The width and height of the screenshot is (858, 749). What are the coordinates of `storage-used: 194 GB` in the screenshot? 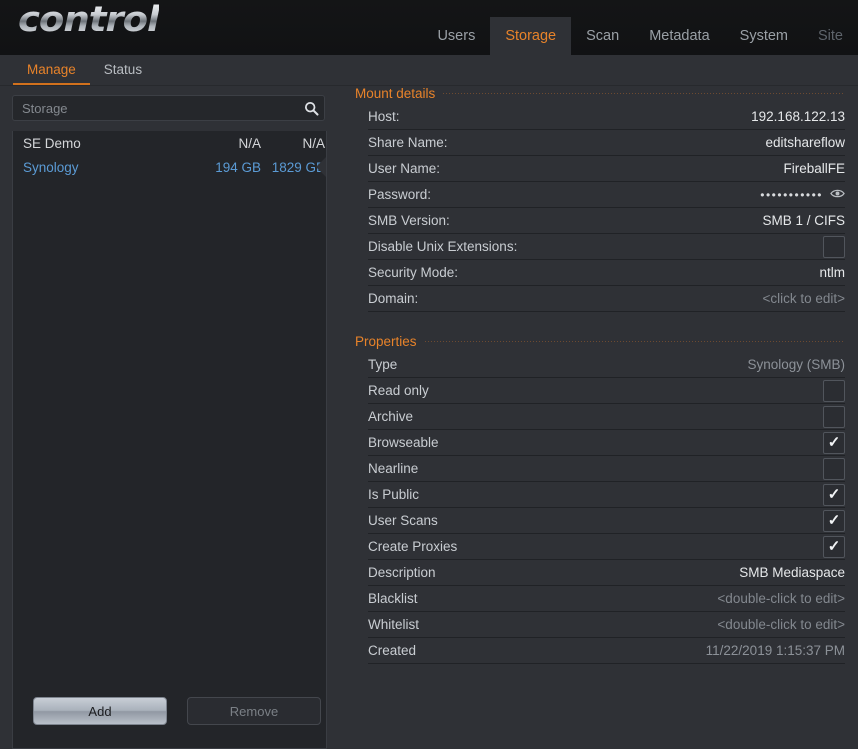 It's located at (238, 167).